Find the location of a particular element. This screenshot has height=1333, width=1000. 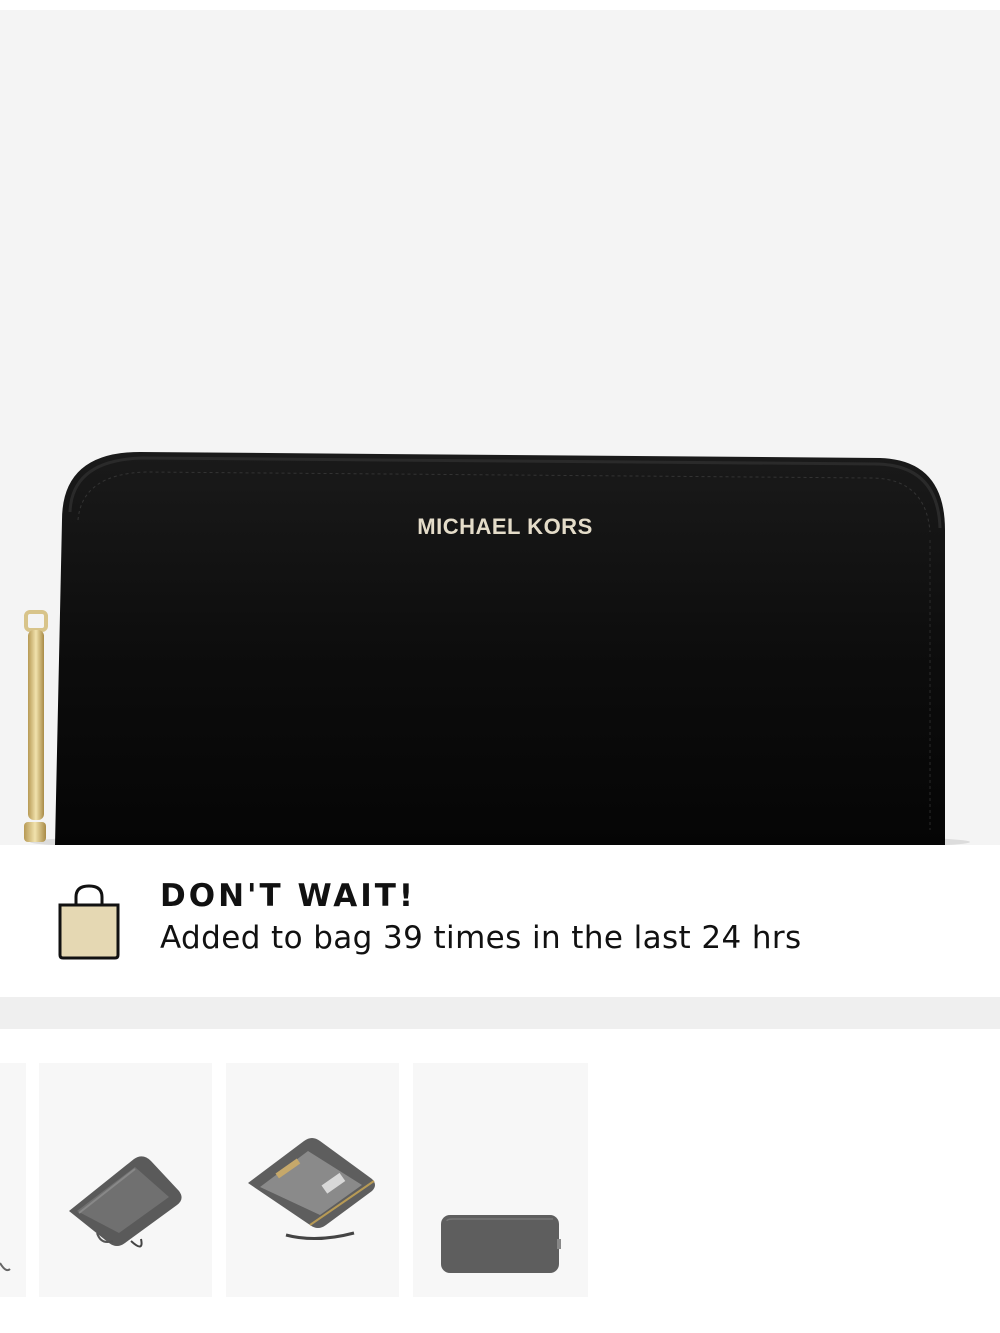

thumbnail-open-wallet-interior is located at coordinates (312, 1180).